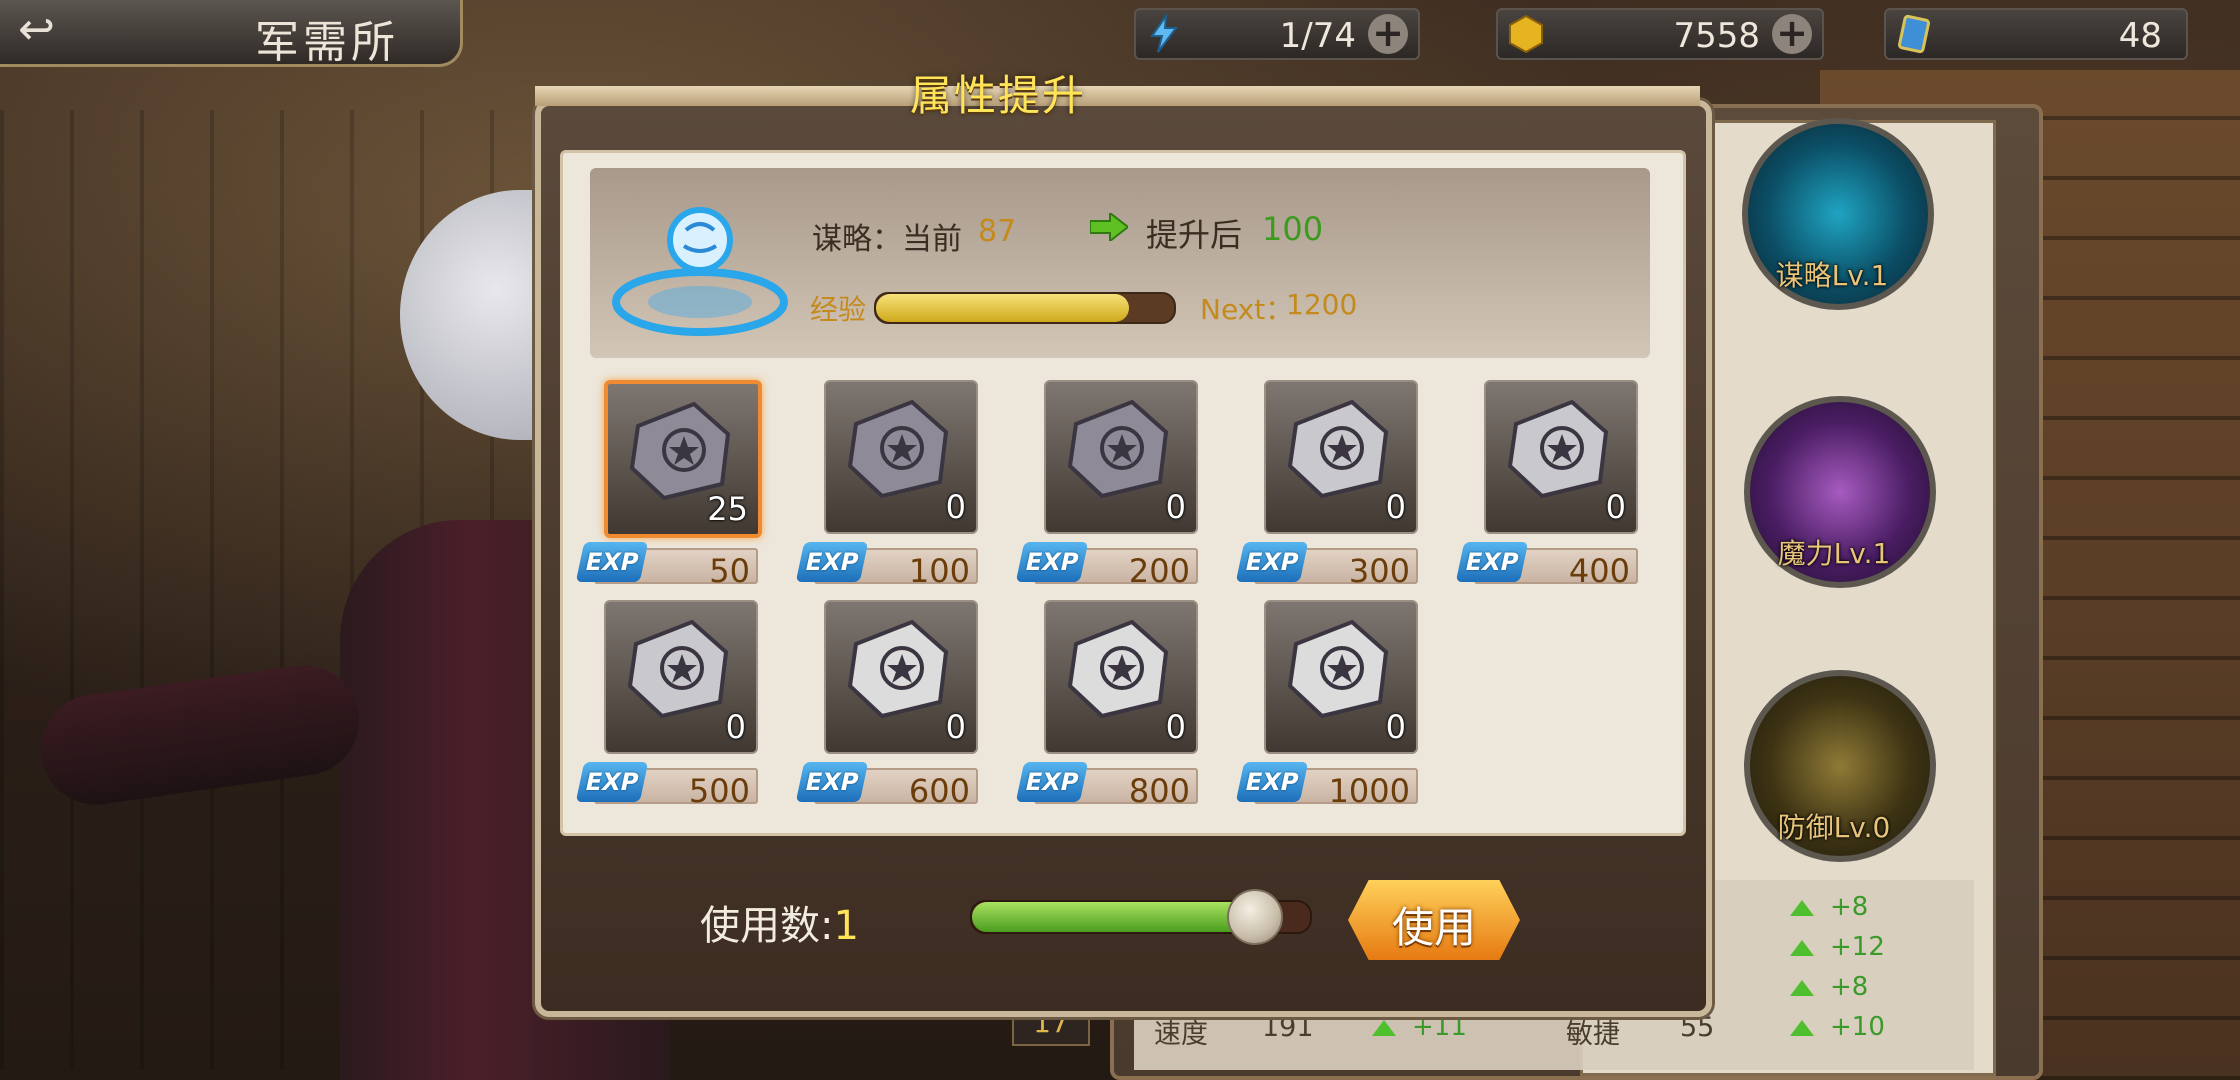 This screenshot has height=1080, width=2240. I want to click on next-label: Next：, so click(1247, 309).